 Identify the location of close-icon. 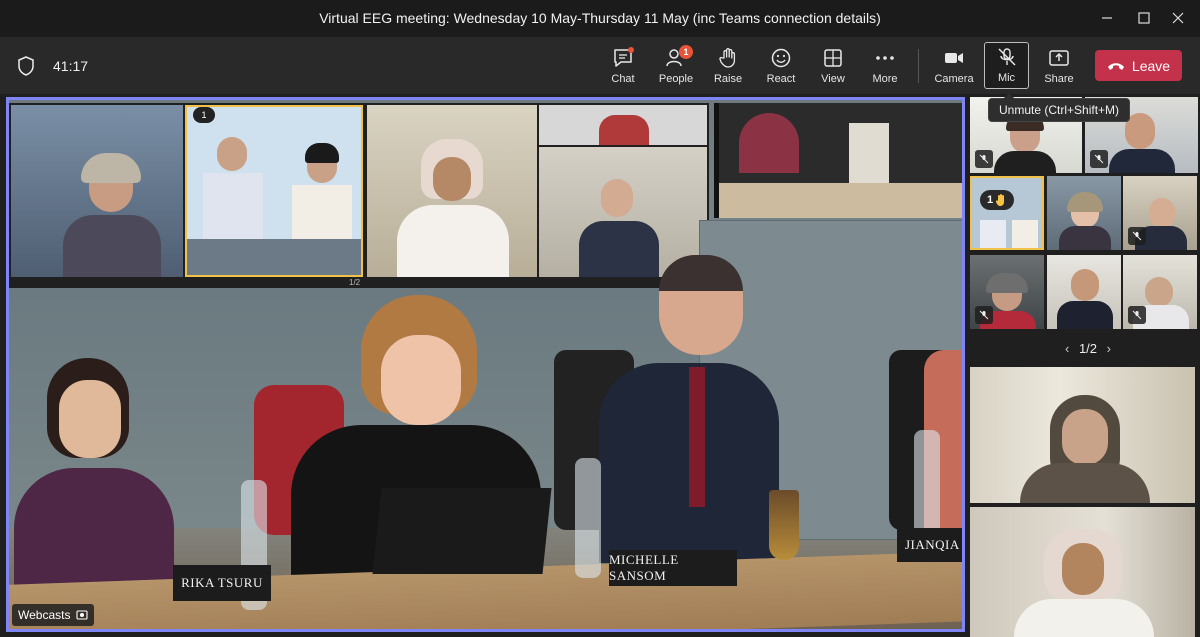
(1178, 18).